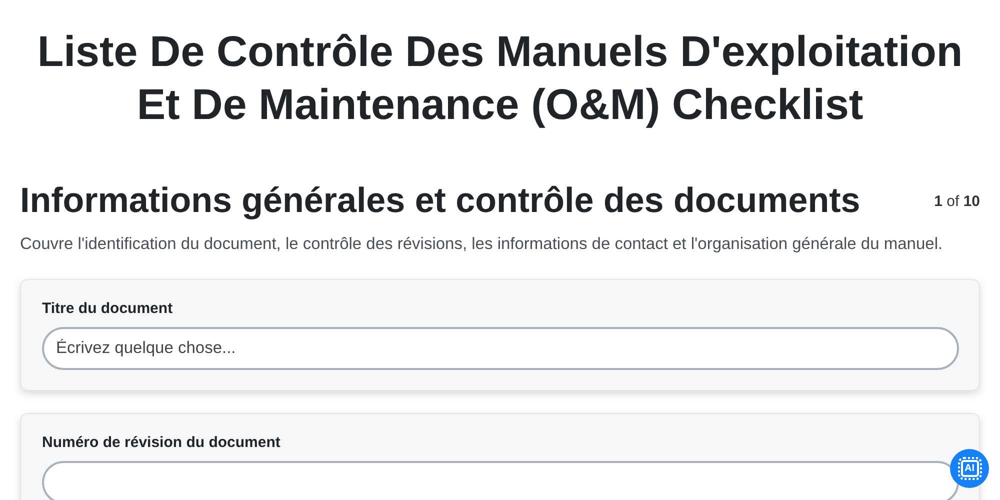 The height and width of the screenshot is (500, 1000). Describe the element at coordinates (108, 308) in the screenshot. I see `field-label: Titre du document` at that location.